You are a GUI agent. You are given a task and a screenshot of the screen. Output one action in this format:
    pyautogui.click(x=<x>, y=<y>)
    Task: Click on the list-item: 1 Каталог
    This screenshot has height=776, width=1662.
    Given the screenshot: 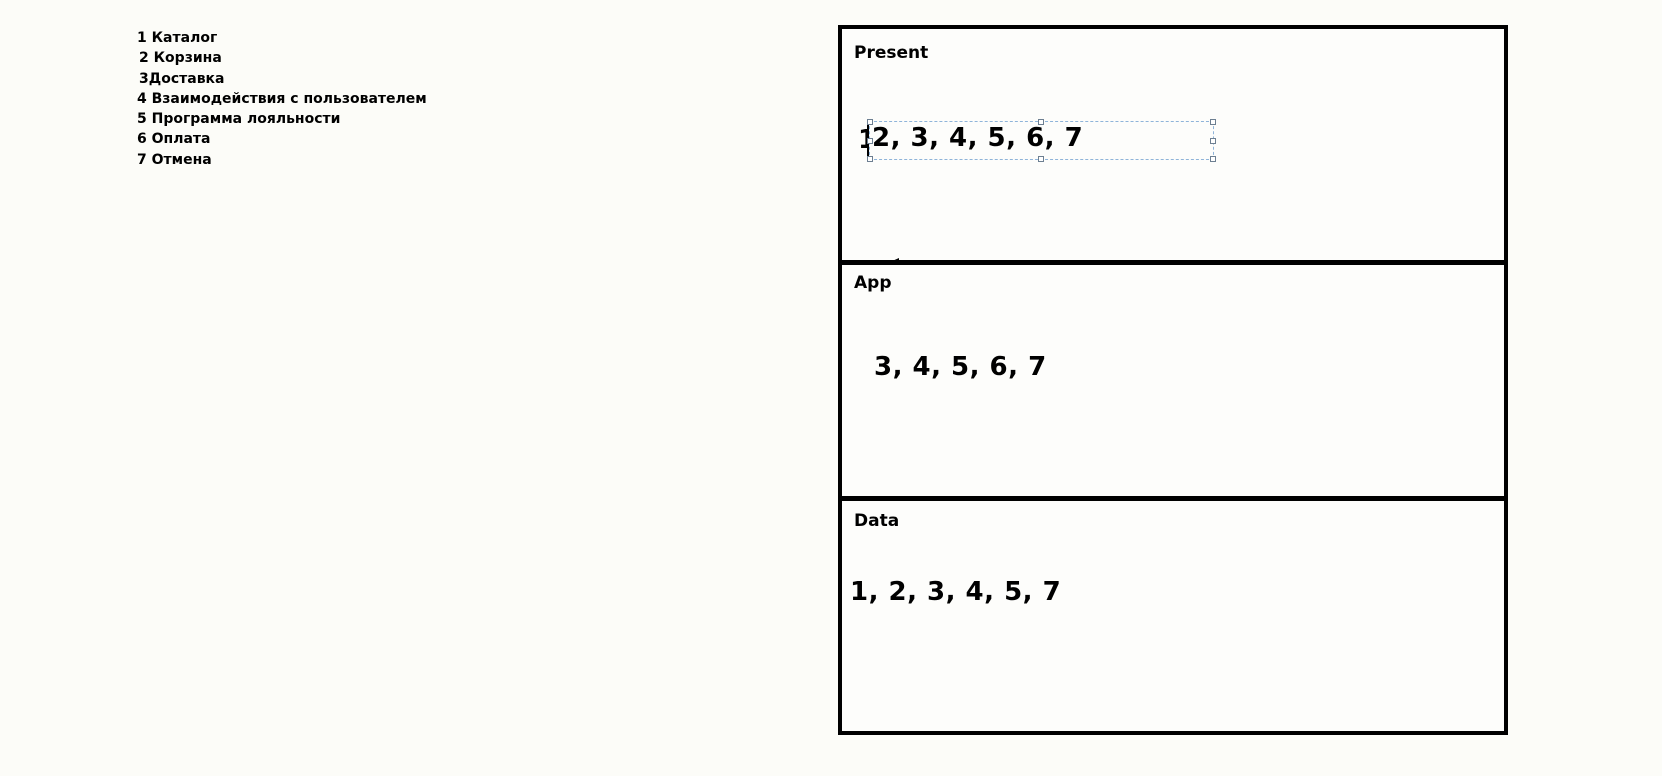 What is the action you would take?
    pyautogui.click(x=177, y=38)
    